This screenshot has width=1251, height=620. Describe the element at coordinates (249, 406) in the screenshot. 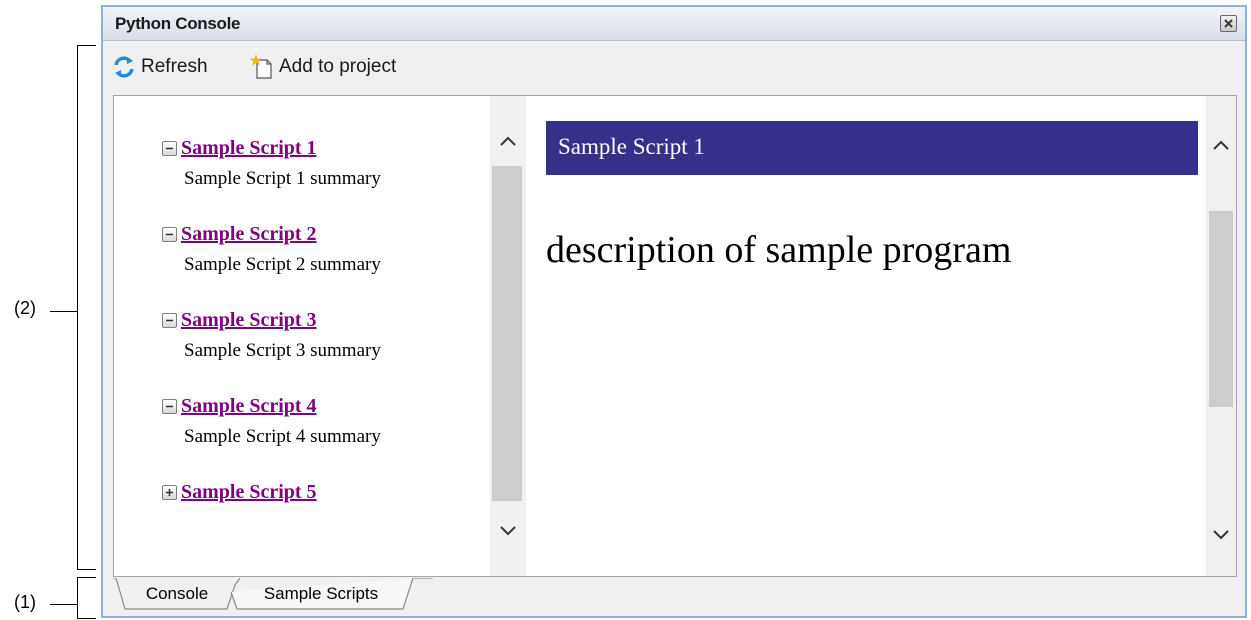

I see `script-link: Sample Script 4` at that location.